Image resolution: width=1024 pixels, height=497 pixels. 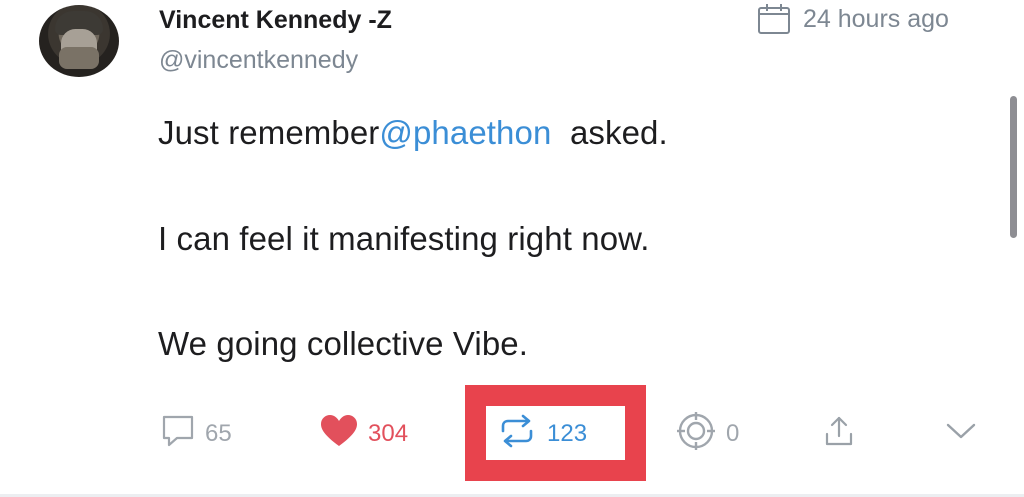 I want to click on avatar-mask, so click(x=79, y=58).